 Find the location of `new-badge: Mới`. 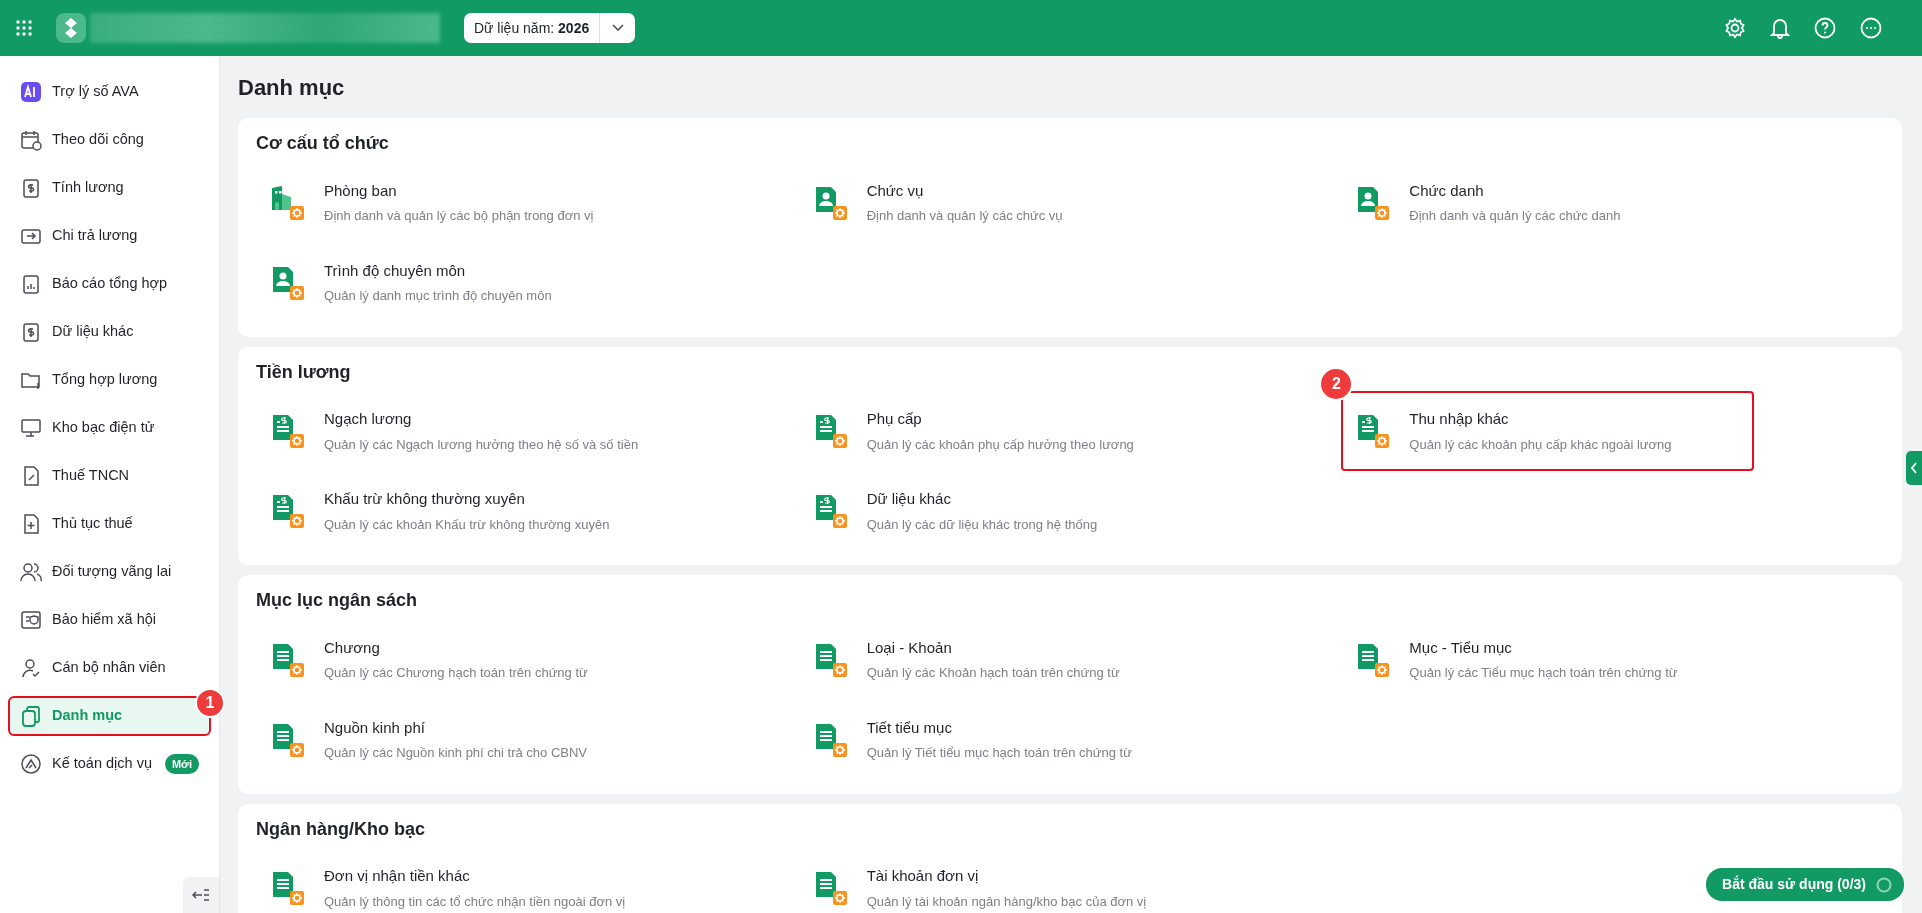

new-badge: Mới is located at coordinates (181, 764).